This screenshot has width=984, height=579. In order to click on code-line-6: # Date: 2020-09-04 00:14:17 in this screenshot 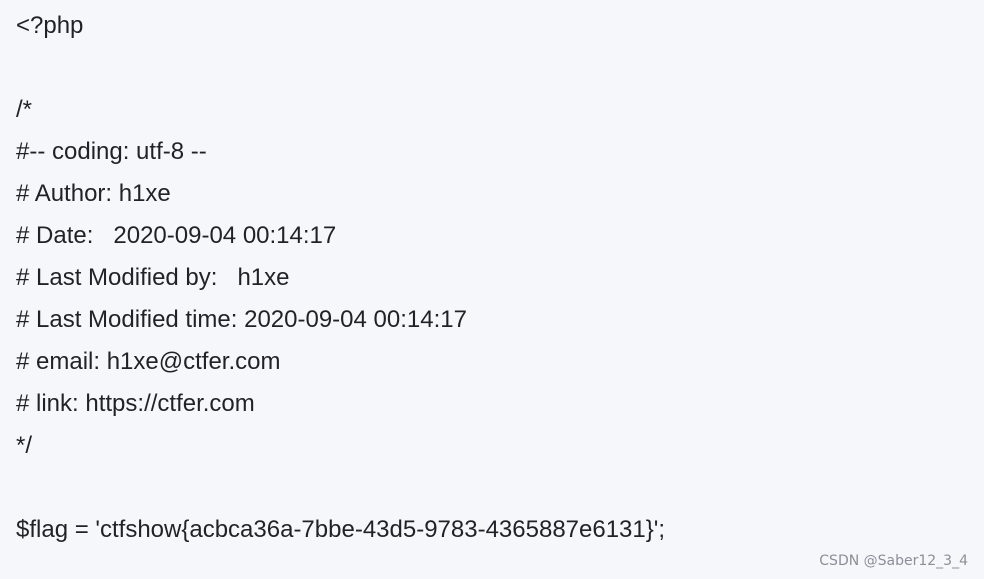, I will do `click(176, 235)`.